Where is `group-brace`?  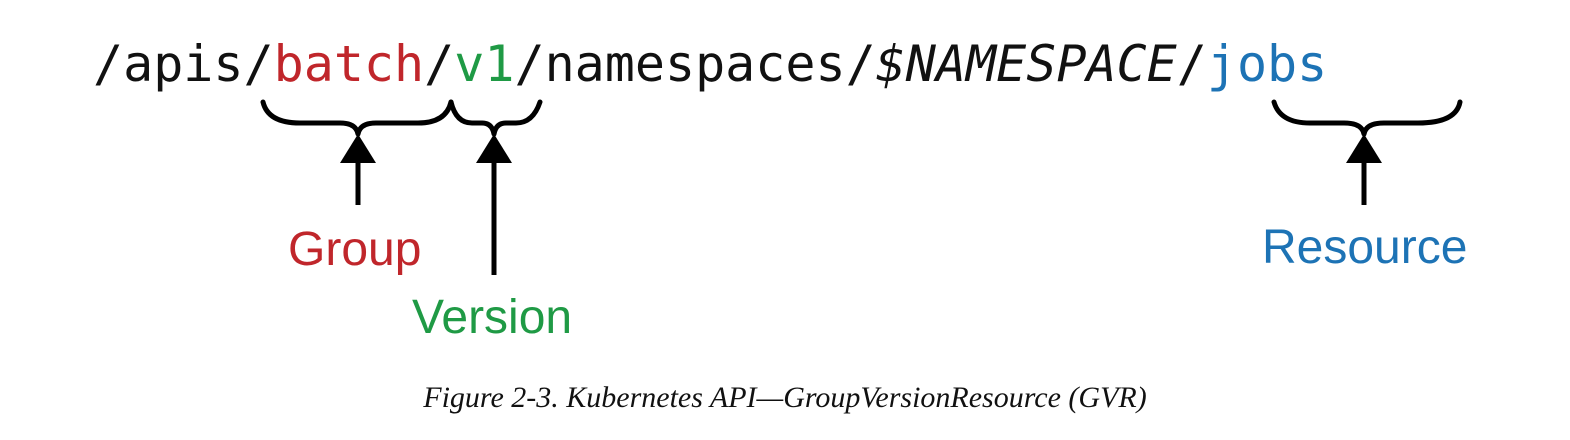 group-brace is located at coordinates (357, 118).